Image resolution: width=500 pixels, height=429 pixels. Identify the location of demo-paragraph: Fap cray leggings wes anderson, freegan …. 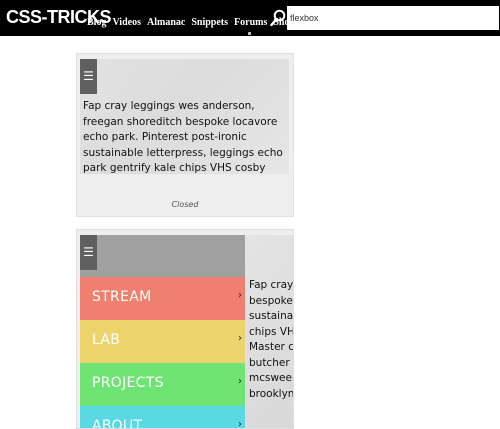
(183, 137).